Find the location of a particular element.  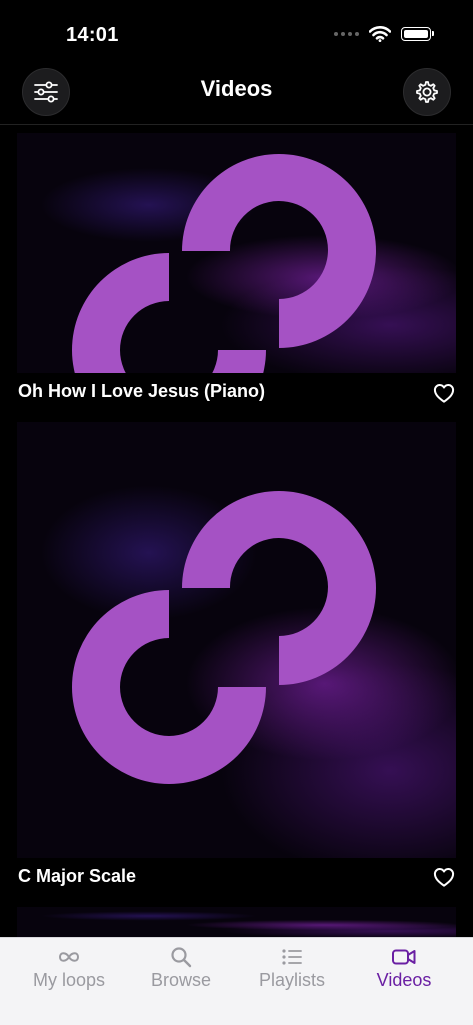

gear-icon is located at coordinates (427, 92).